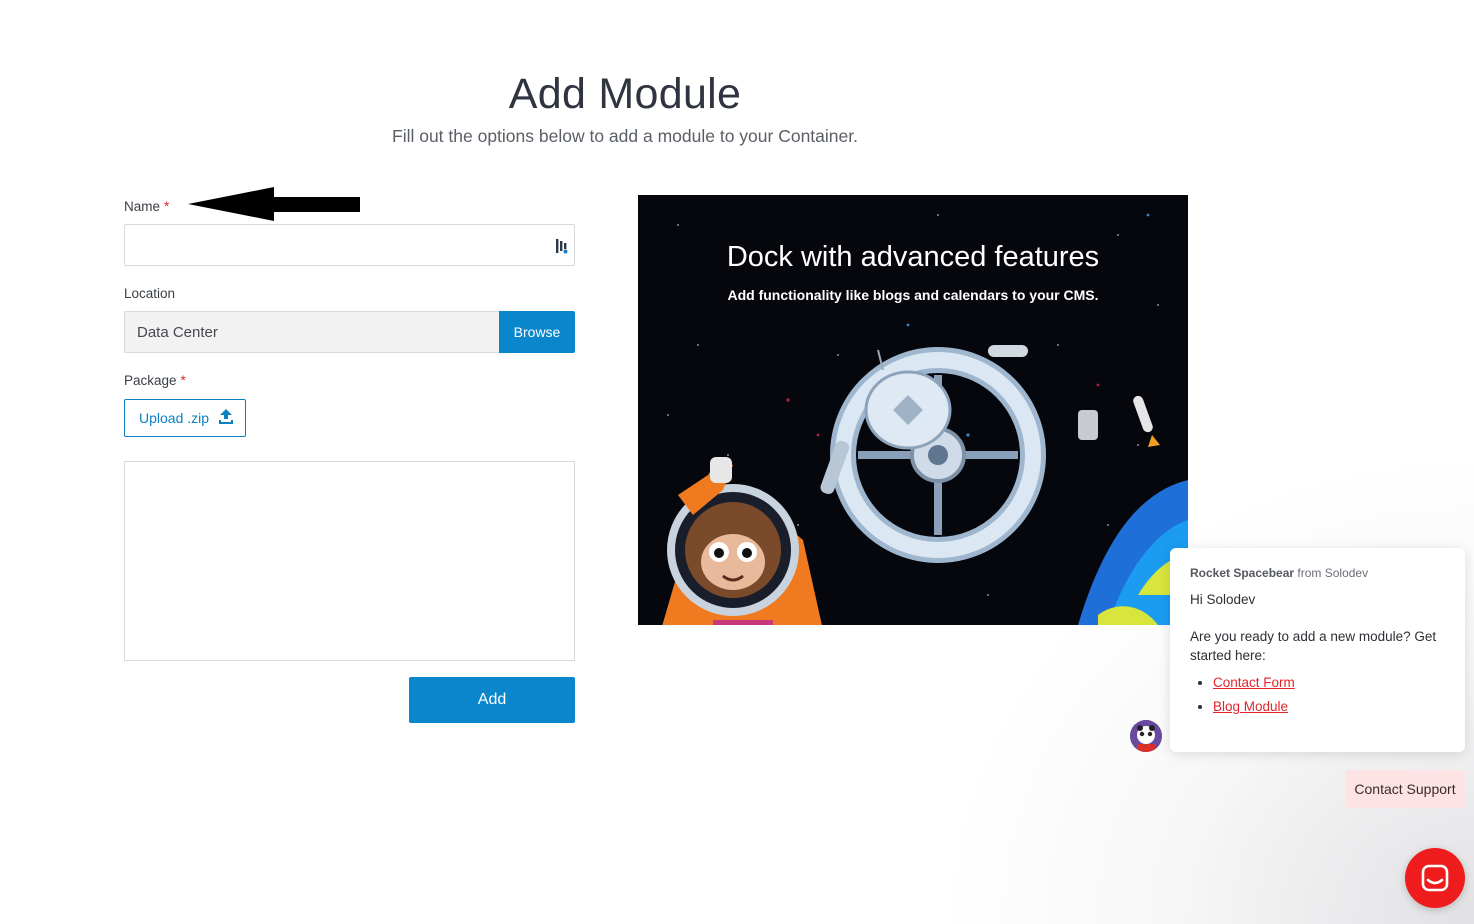 This screenshot has height=924, width=1474. I want to click on browse-button: Browse, so click(537, 332).